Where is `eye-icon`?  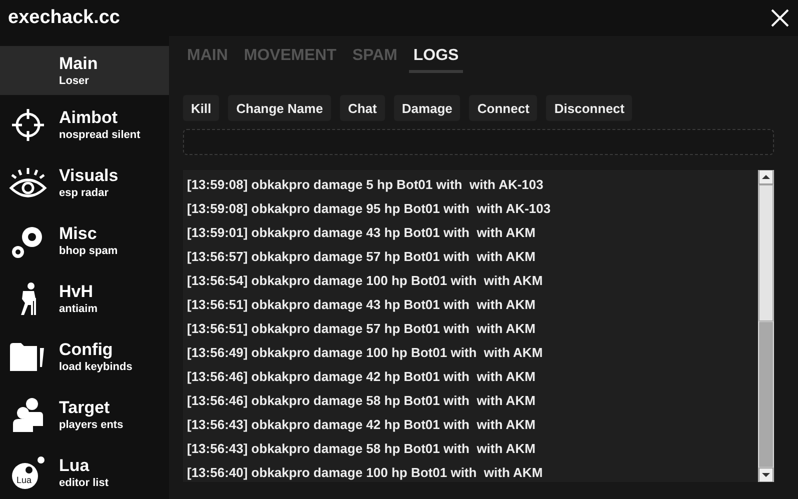 eye-icon is located at coordinates (28, 183).